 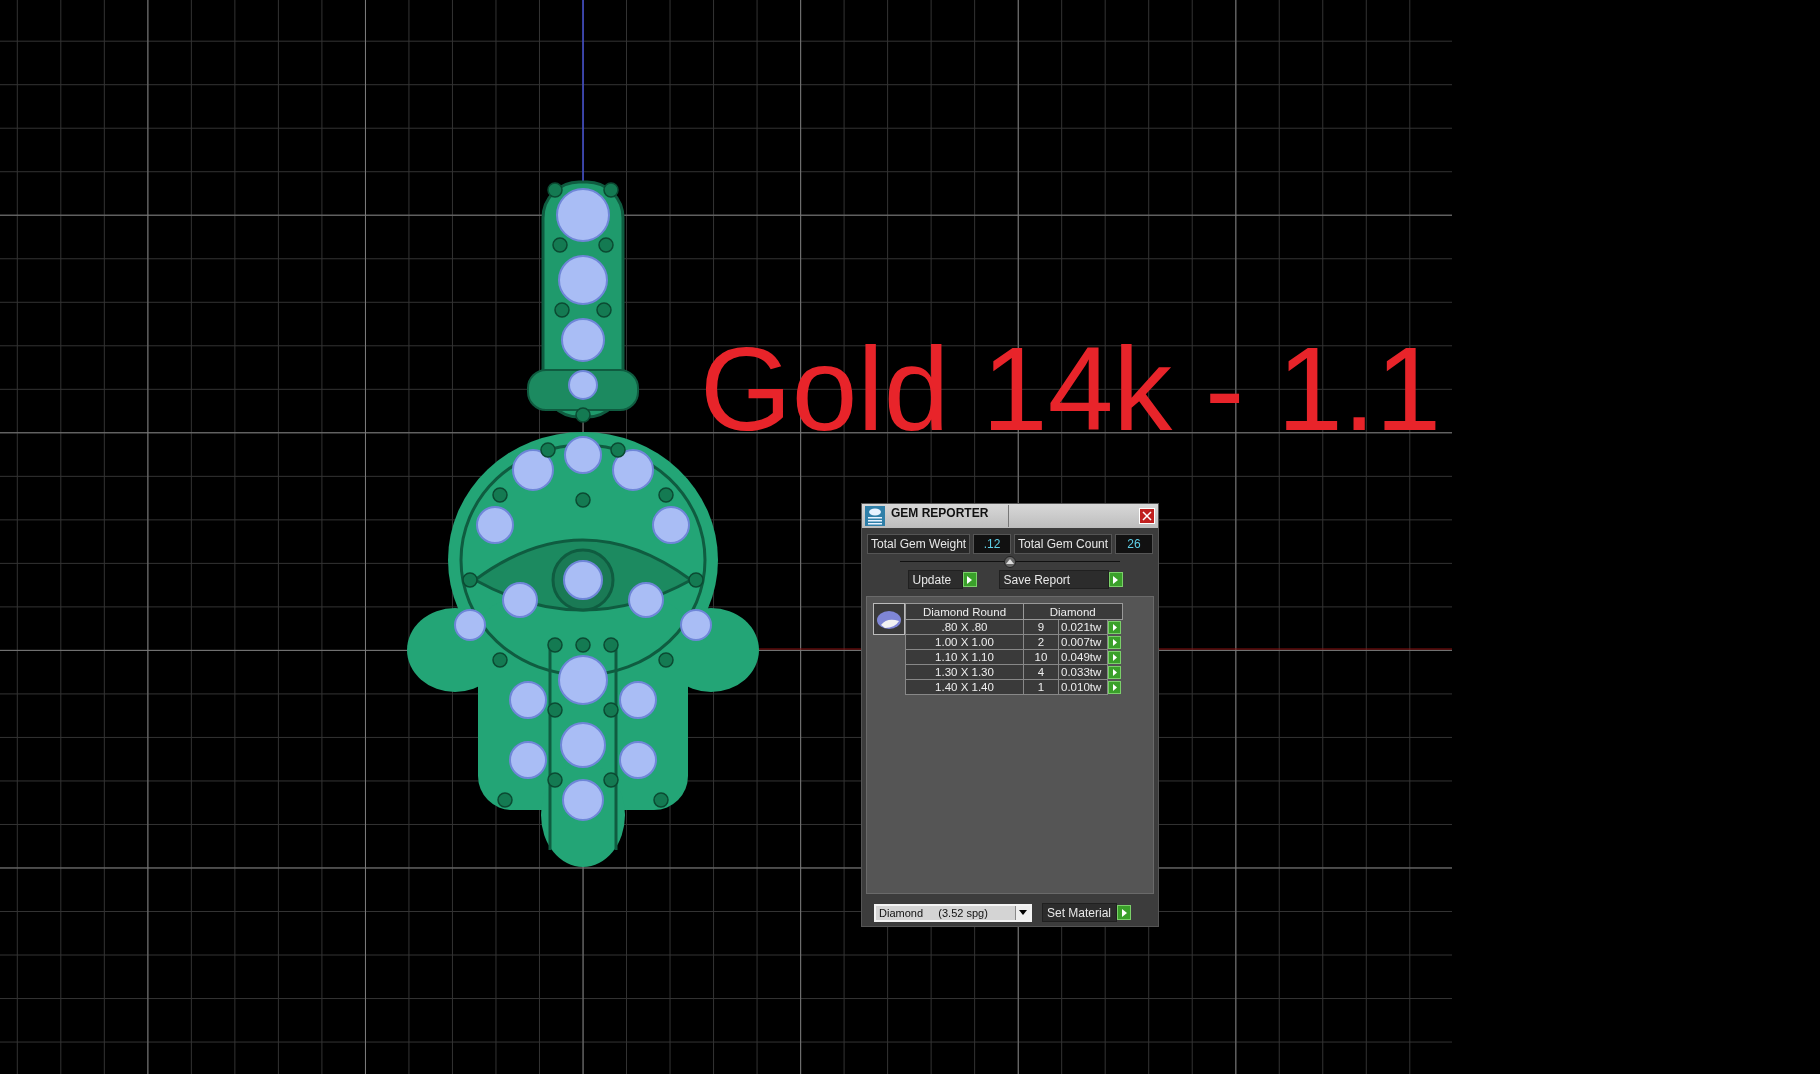 I want to click on total-weight-value: .12, so click(x=992, y=544).